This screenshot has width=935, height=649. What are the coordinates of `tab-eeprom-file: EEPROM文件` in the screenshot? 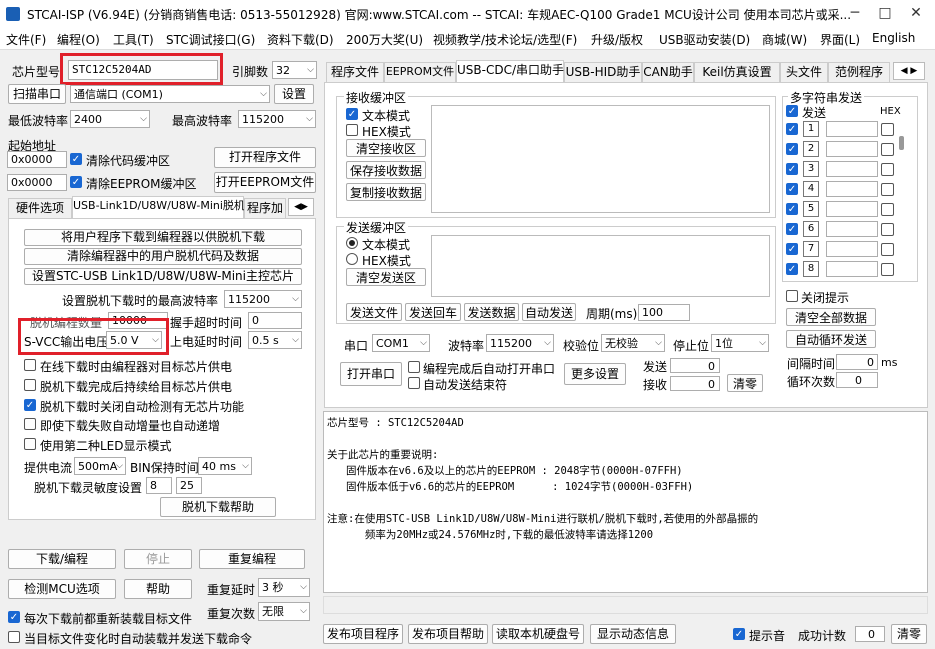 It's located at (420, 72).